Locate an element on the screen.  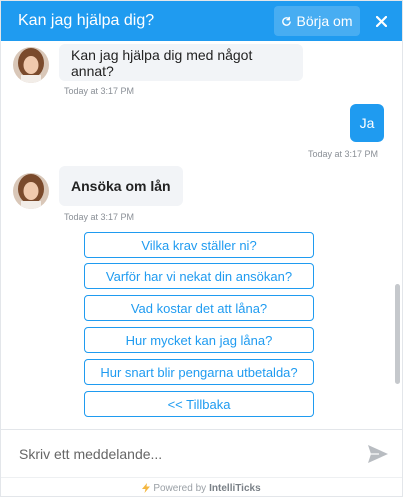
bot-message-bubble: Ansöka om lån is located at coordinates (121, 186).